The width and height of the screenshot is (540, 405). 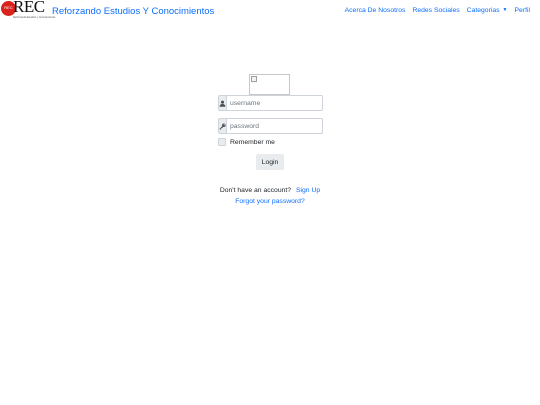 I want to click on no-account-text: Don't have an account?, so click(x=255, y=190).